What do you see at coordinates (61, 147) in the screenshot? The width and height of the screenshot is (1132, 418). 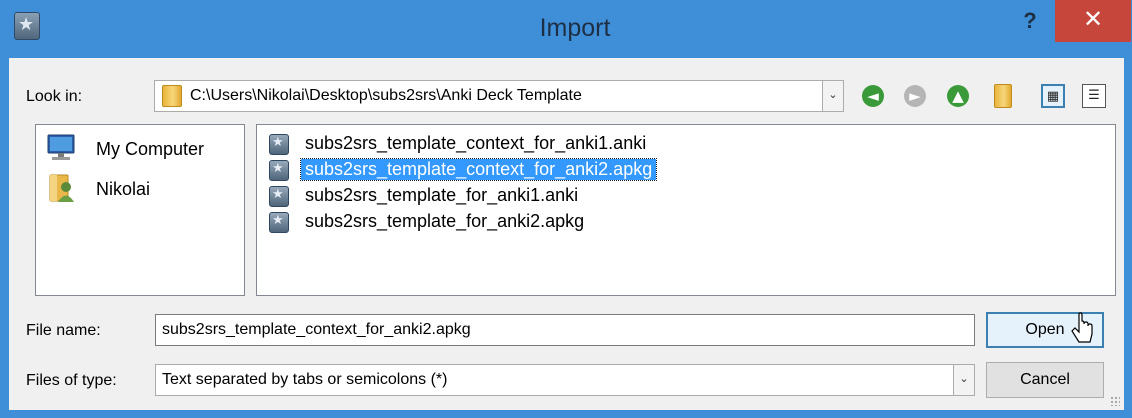 I see `computer-icon` at bounding box center [61, 147].